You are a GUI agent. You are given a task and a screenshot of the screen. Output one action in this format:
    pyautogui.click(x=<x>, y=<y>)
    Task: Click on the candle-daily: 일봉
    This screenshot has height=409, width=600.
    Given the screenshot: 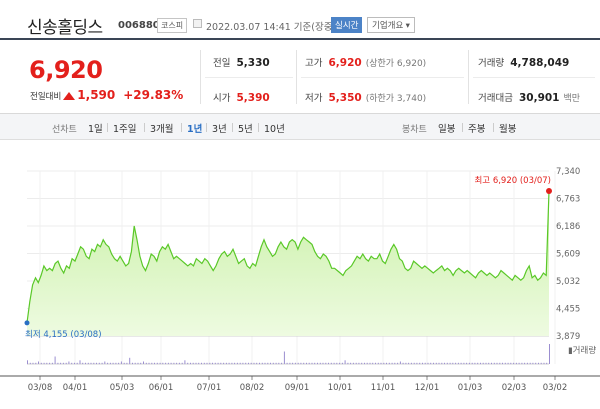 What is the action you would take?
    pyautogui.click(x=446, y=128)
    